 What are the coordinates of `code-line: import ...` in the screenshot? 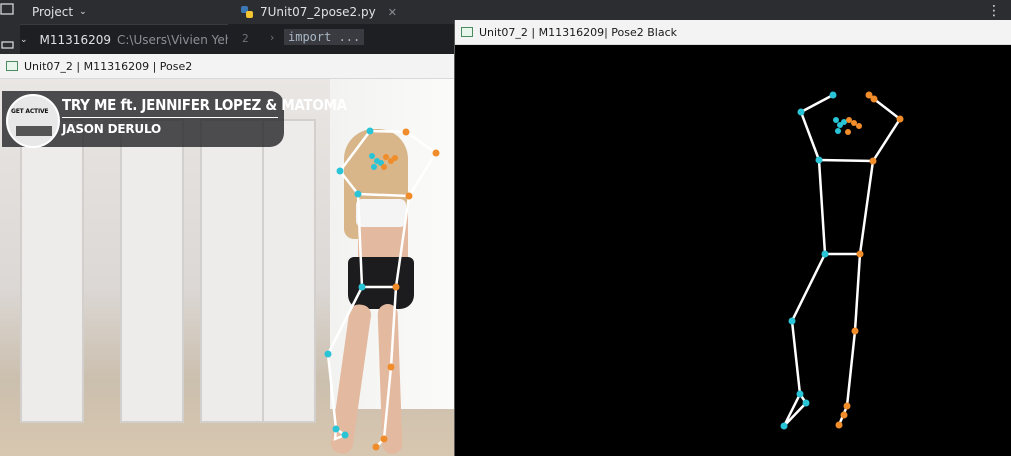 It's located at (324, 37).